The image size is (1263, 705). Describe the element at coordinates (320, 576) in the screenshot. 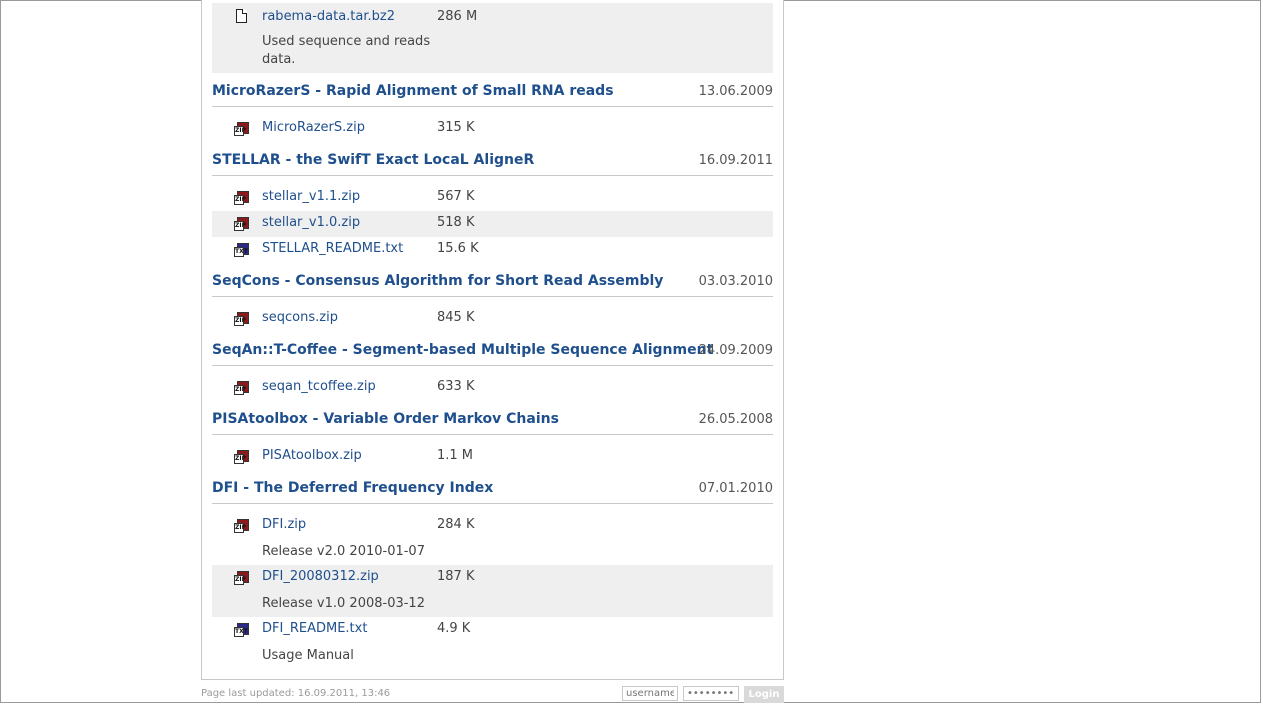

I see `file-link: DFI_20080312.zip` at that location.